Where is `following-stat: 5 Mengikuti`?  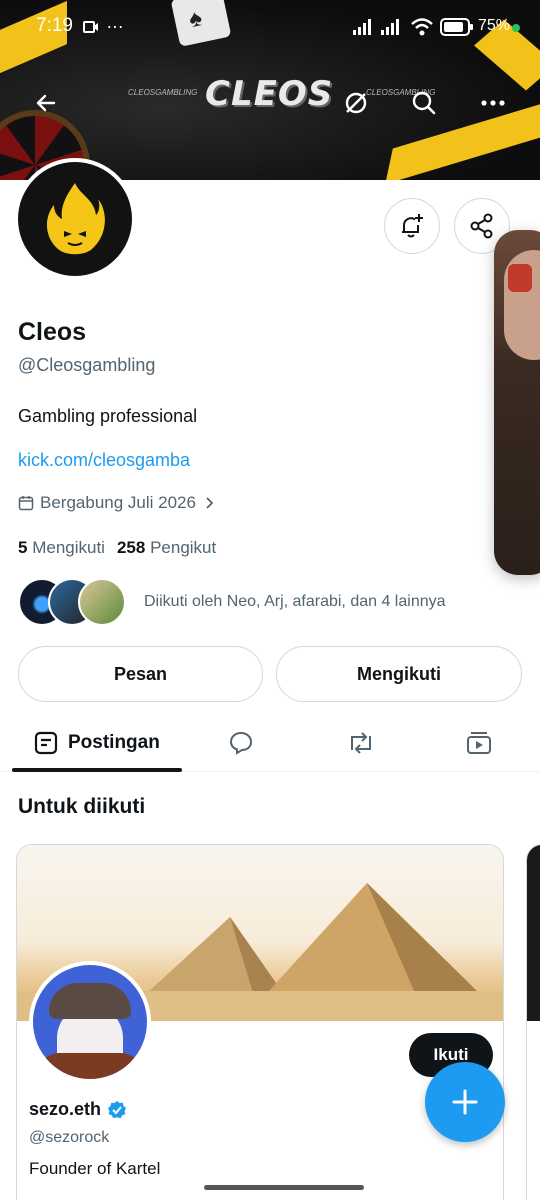
following-stat: 5 Mengikuti is located at coordinates (61, 548).